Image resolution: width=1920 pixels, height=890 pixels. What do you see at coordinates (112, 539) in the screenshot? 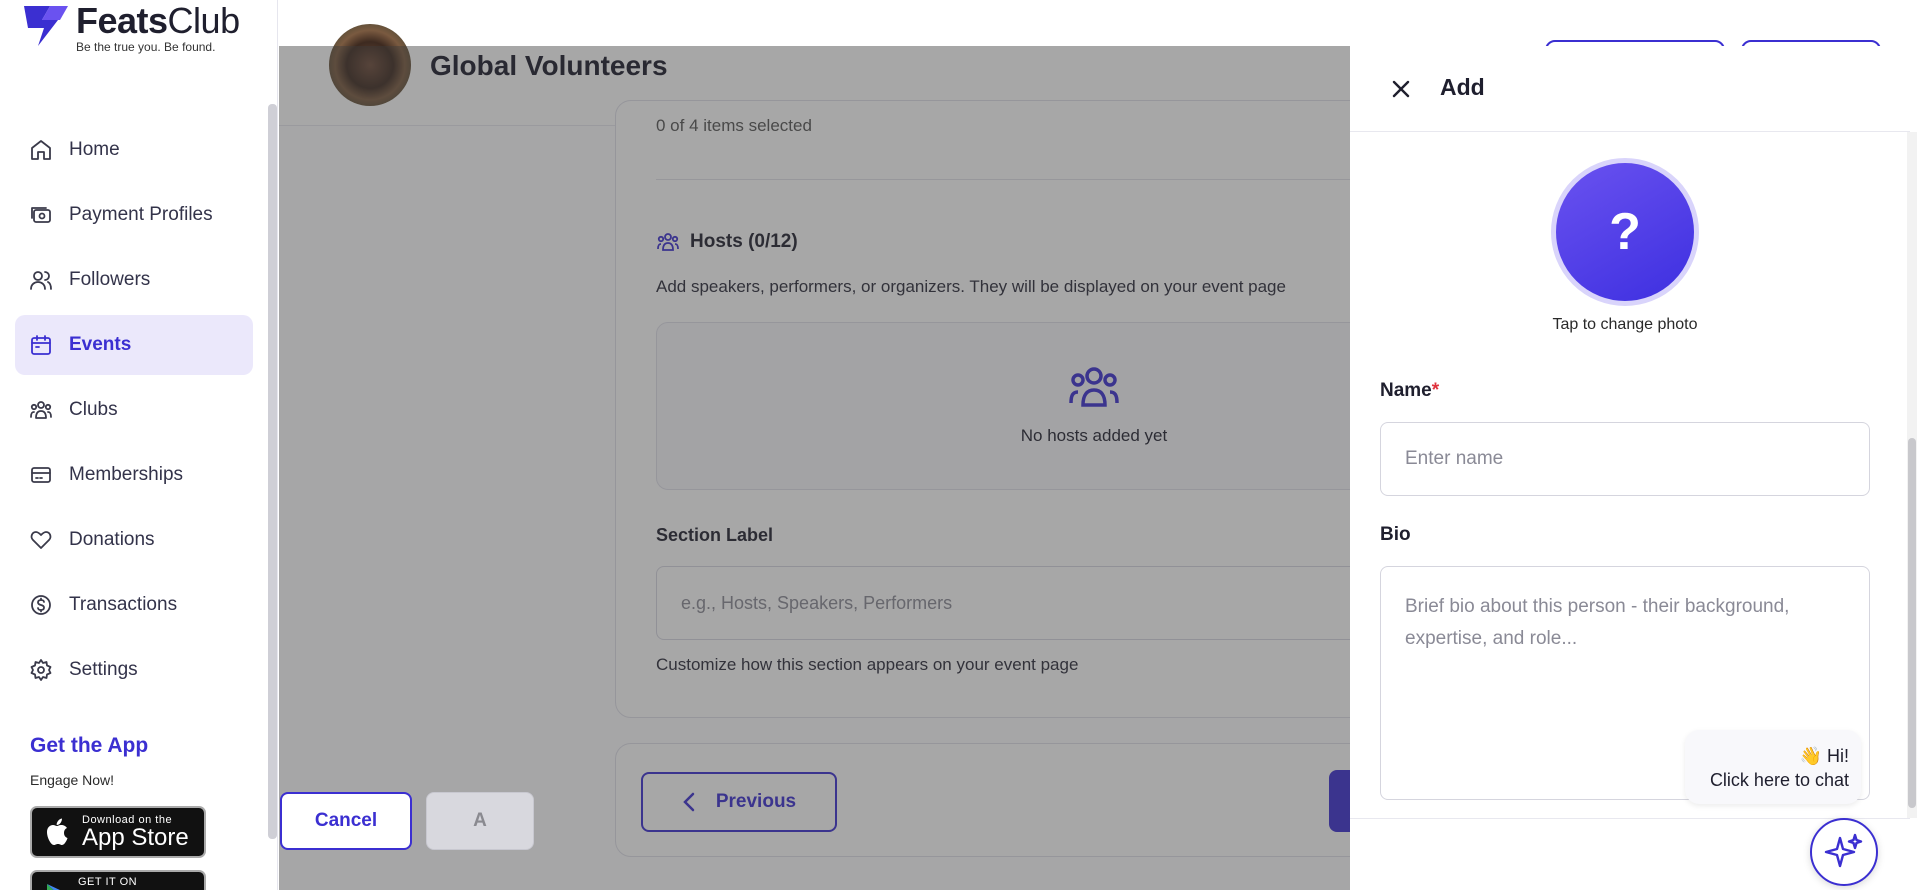
I see `sidebar-item-label: Donations` at bounding box center [112, 539].